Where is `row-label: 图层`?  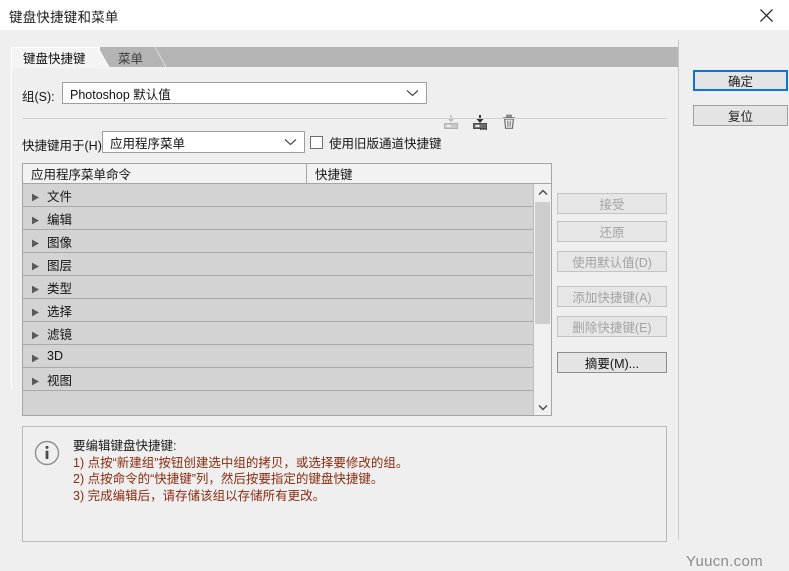
row-label: 图层 is located at coordinates (59, 264).